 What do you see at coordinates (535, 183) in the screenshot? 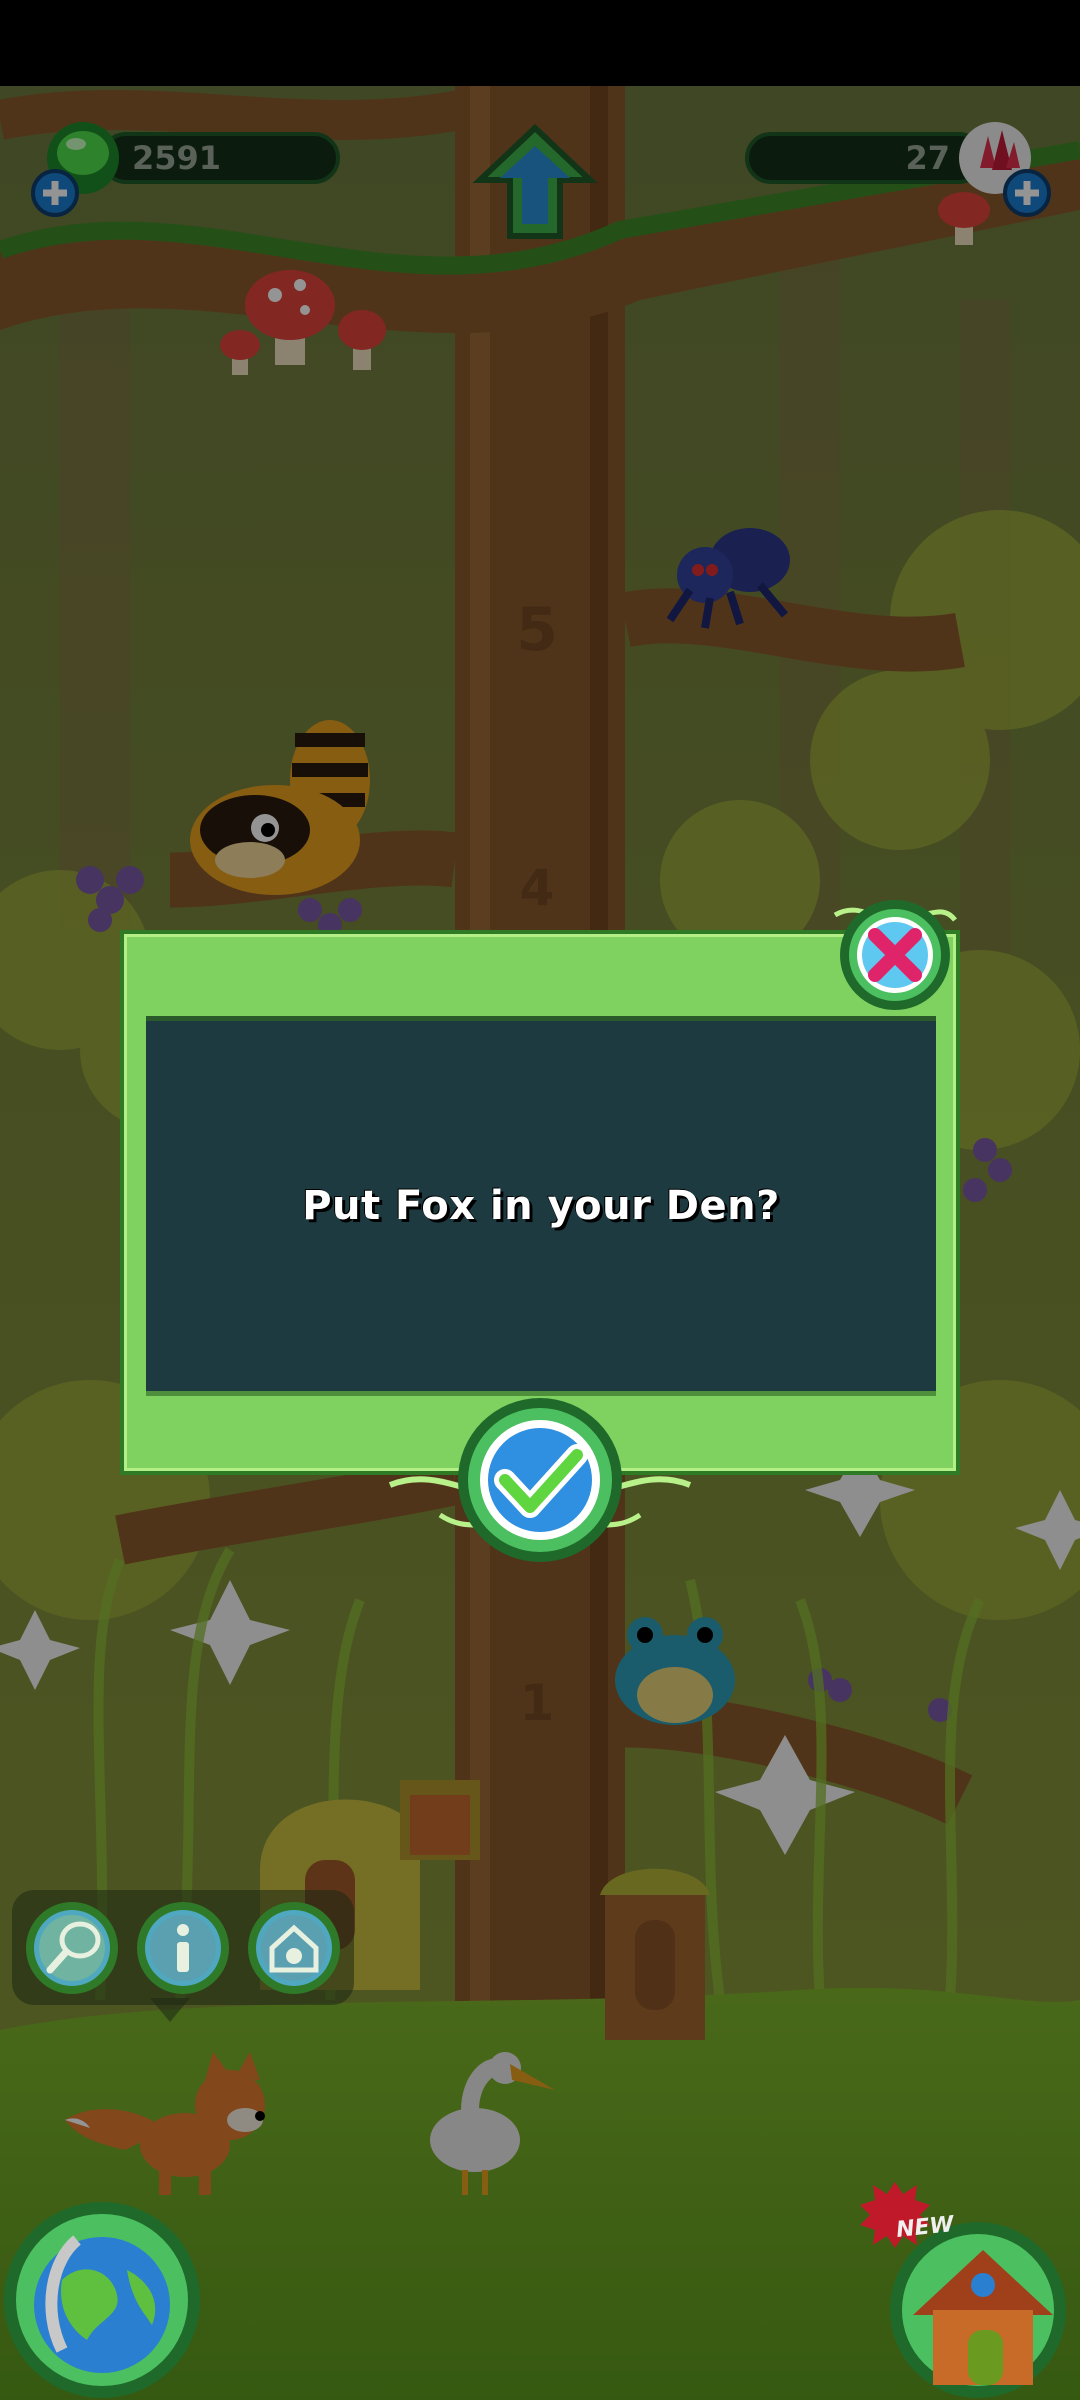
I see `up-arrow-button` at bounding box center [535, 183].